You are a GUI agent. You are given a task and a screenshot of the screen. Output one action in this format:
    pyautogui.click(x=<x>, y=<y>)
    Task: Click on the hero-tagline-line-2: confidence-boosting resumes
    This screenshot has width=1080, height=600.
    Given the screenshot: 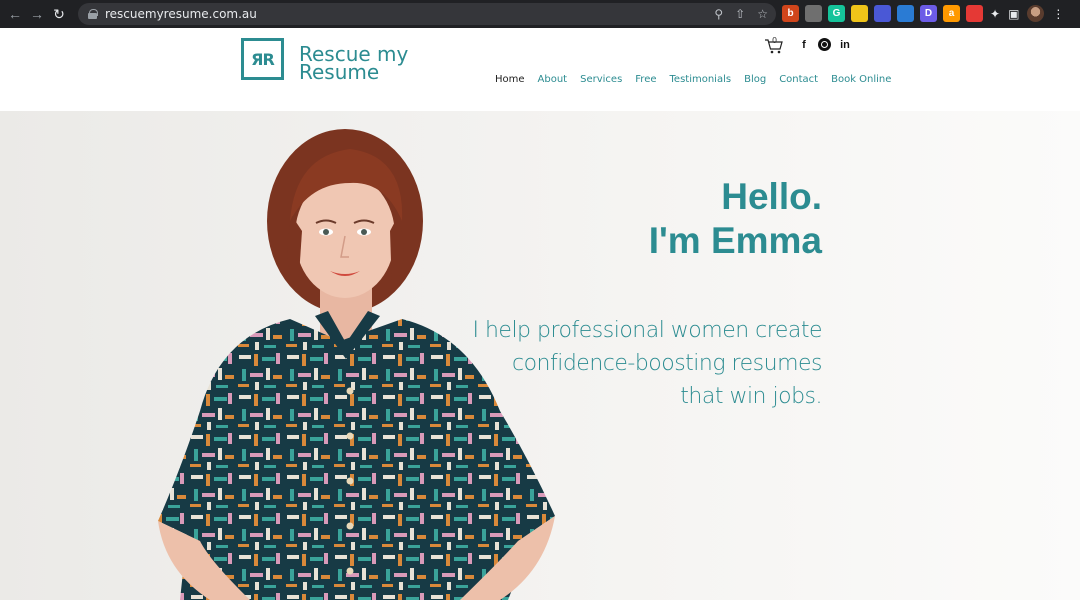 What is the action you would take?
    pyautogui.click(x=667, y=363)
    